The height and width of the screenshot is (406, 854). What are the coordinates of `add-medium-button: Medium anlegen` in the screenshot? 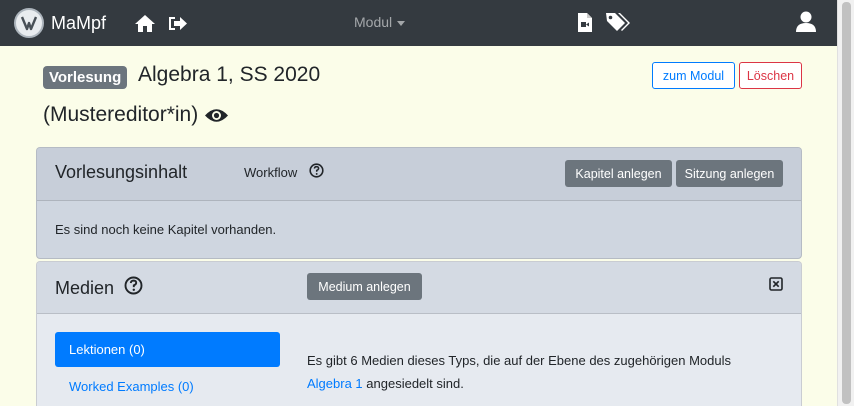 It's located at (364, 286).